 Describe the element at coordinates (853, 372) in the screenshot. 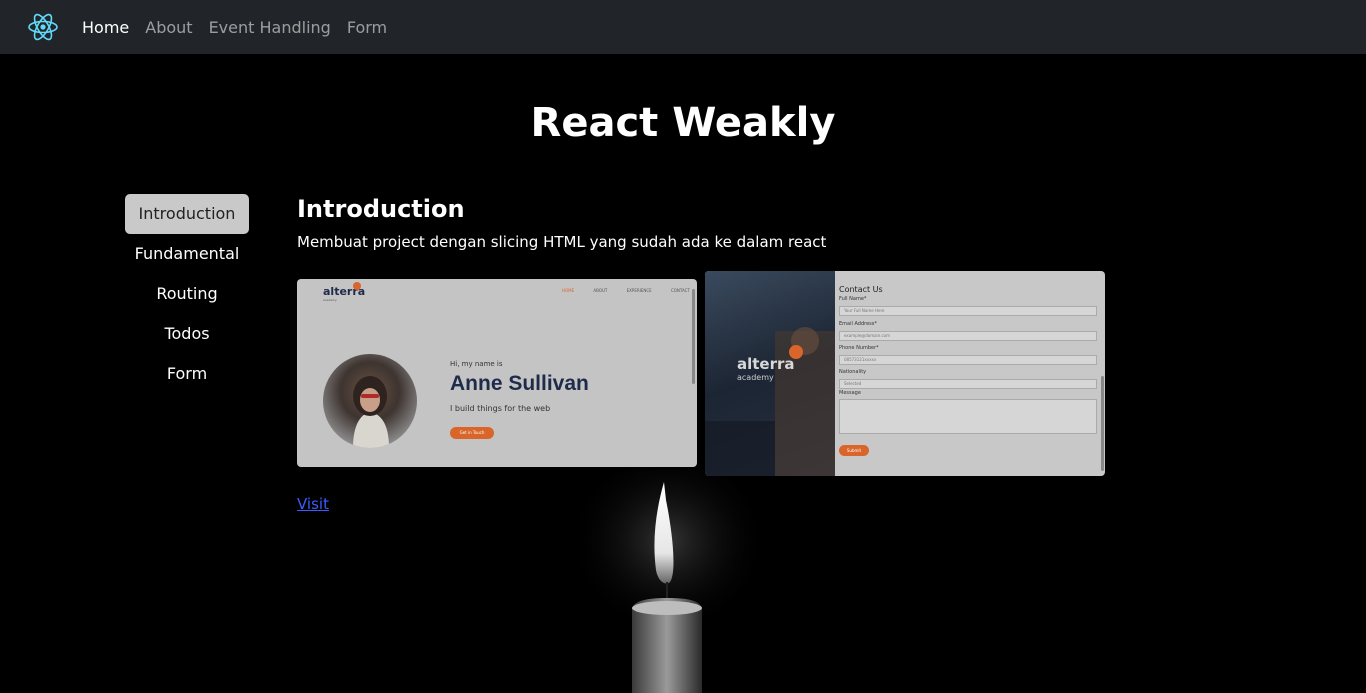

I see `field-label-nationality: Nationality` at that location.